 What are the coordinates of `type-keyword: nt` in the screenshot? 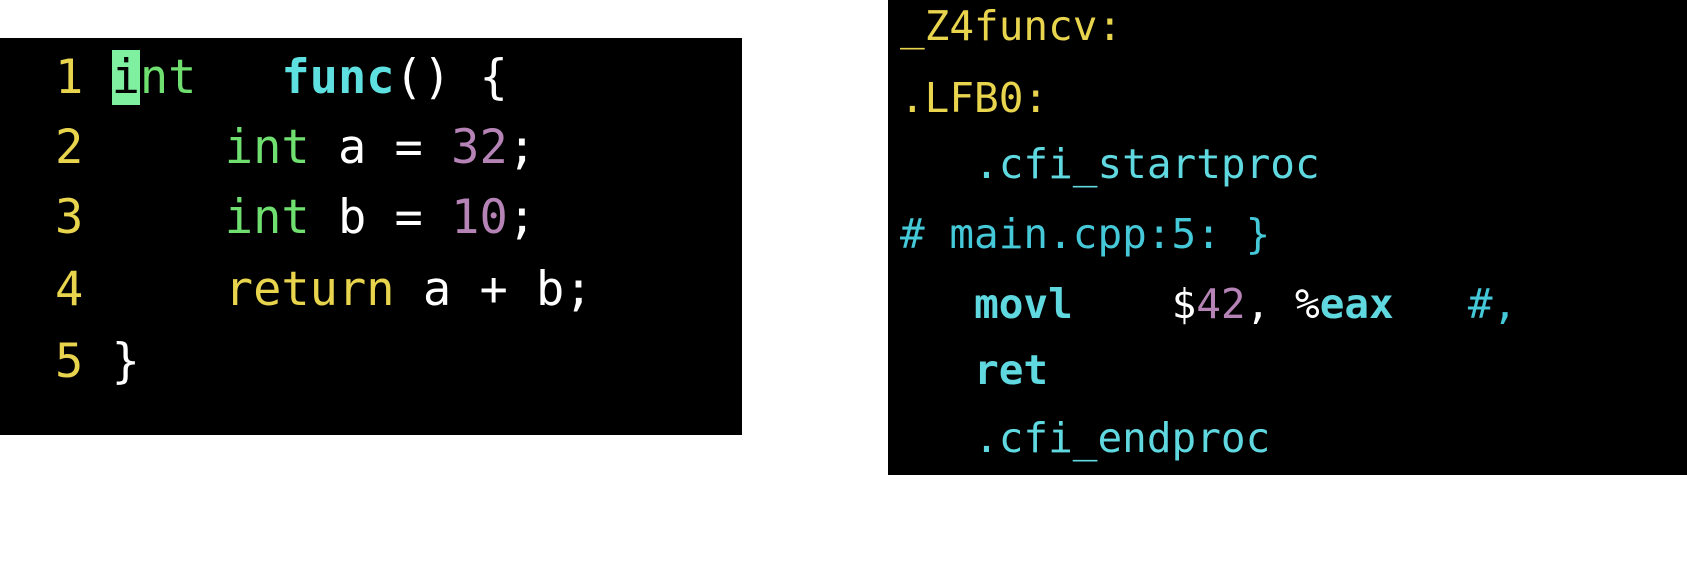 It's located at (168, 77).